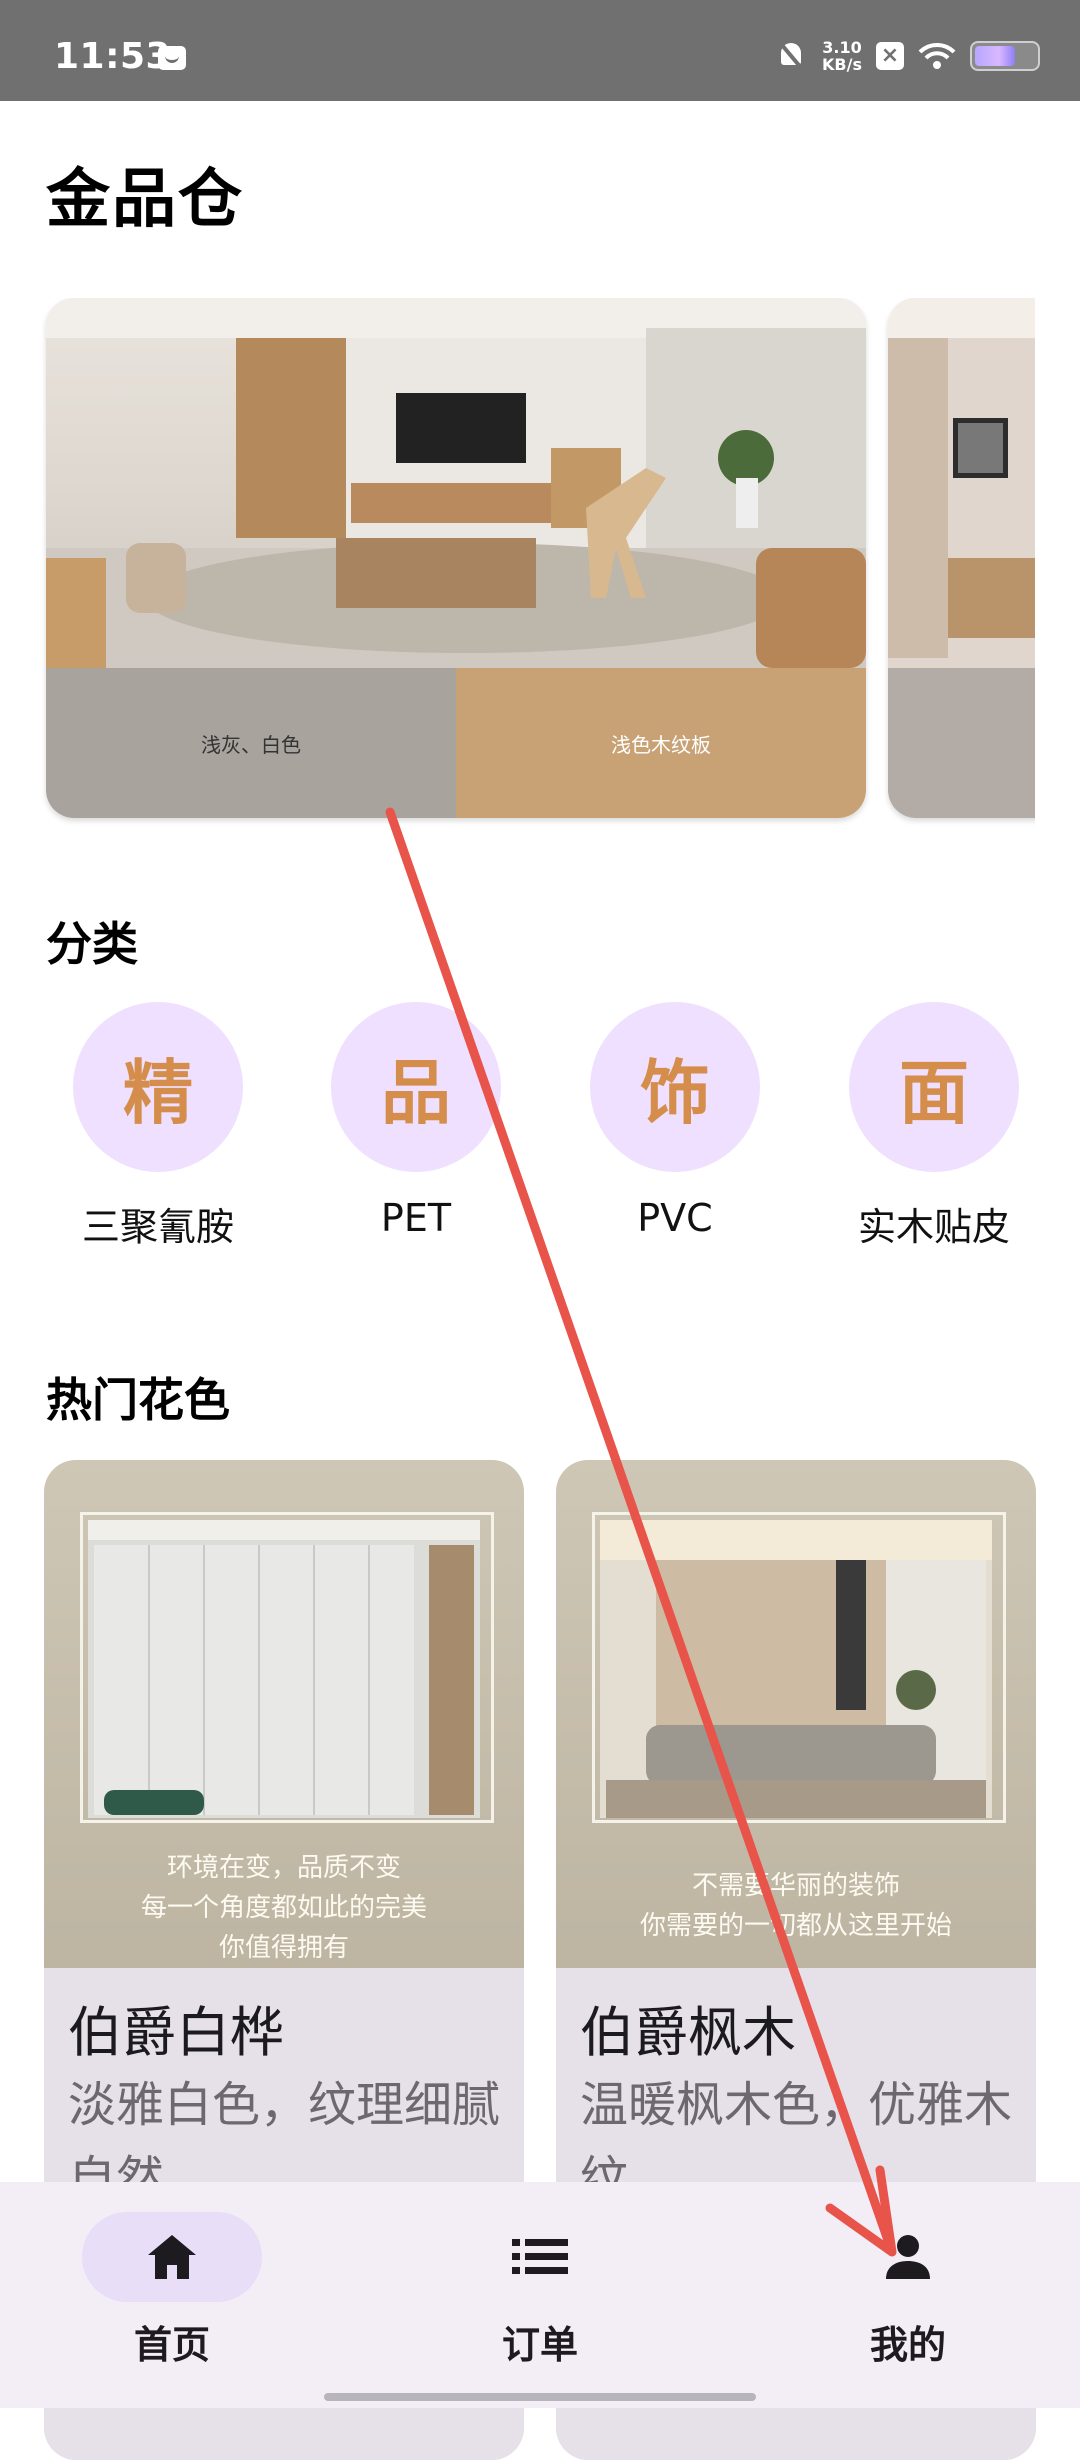 The image size is (1080, 2460). I want to click on status-bar: 11:53 3.10 KB/s ×, so click(540, 50).